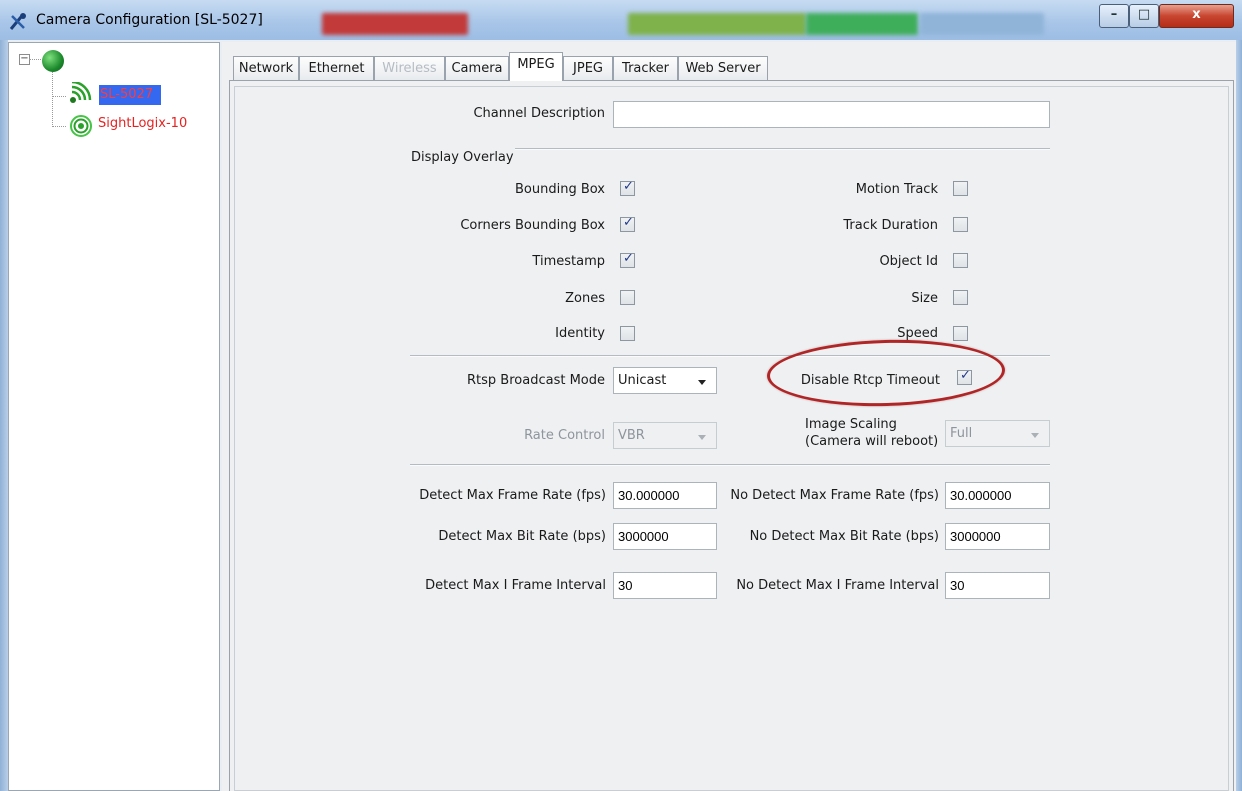  What do you see at coordinates (872, 441) in the screenshot?
I see `image-scaling-note: (Camera will reboot)` at bounding box center [872, 441].